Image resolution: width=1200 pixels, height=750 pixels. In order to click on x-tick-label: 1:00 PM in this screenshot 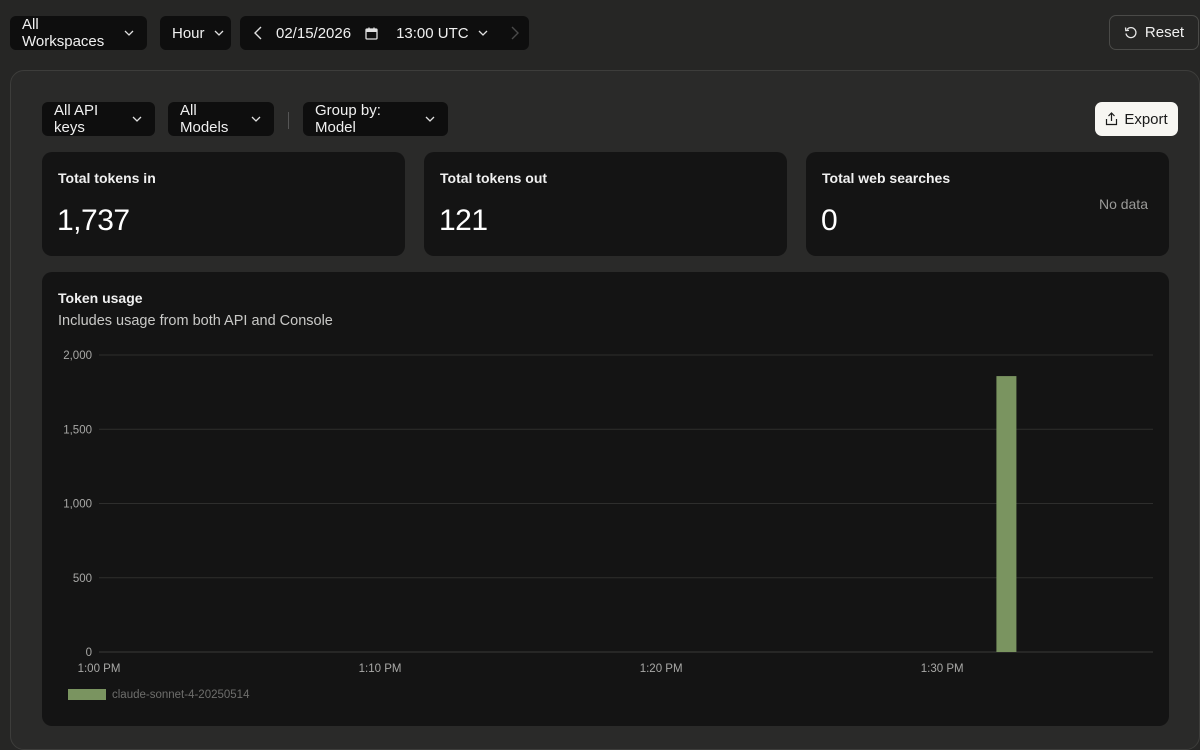, I will do `click(99, 669)`.